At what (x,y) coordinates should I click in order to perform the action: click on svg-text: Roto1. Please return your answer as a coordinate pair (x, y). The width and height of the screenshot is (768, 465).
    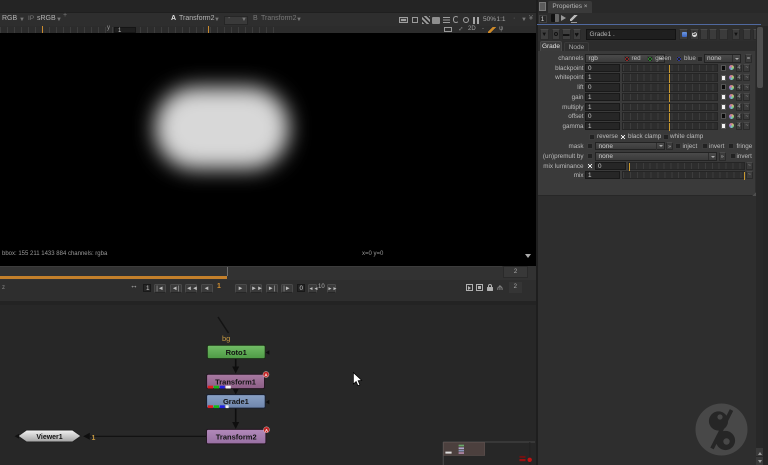
    Looking at the image, I should click on (236, 352).